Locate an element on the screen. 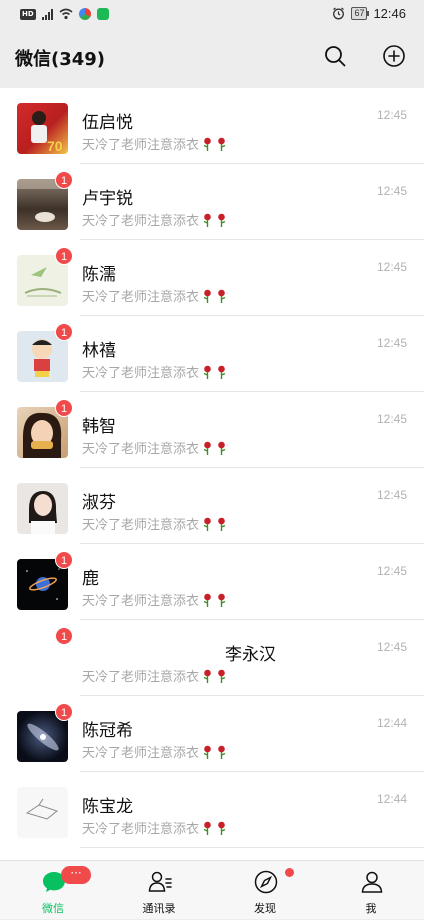 The height and width of the screenshot is (920, 424). tab-label: 通讯录 is located at coordinates (159, 908).